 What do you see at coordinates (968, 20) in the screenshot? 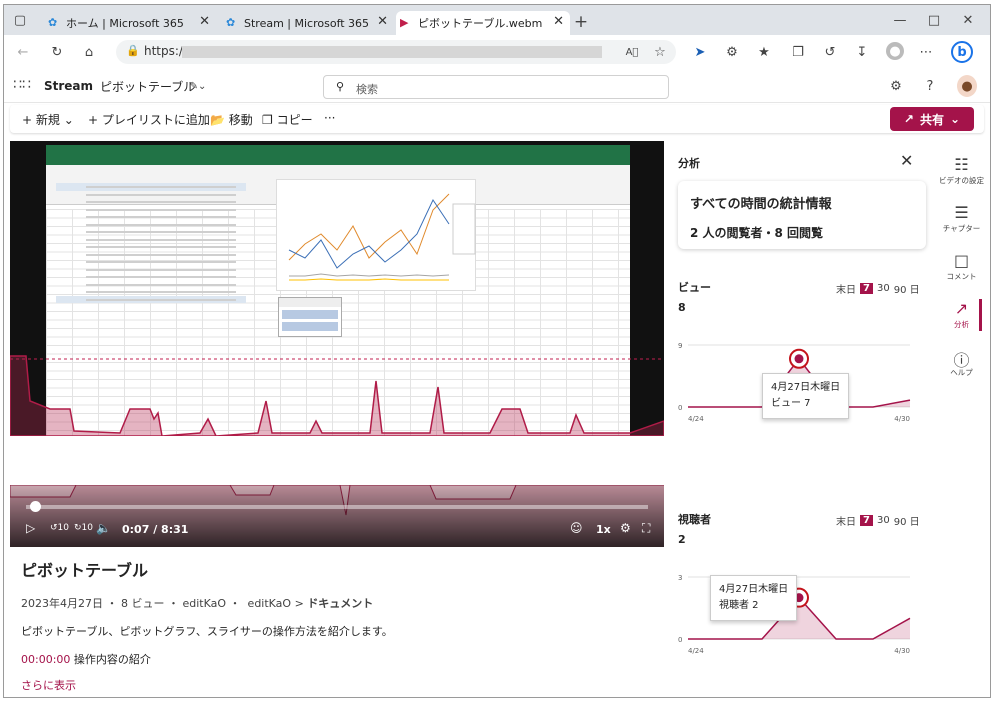
I see `window-close-icon: ✕` at bounding box center [968, 20].